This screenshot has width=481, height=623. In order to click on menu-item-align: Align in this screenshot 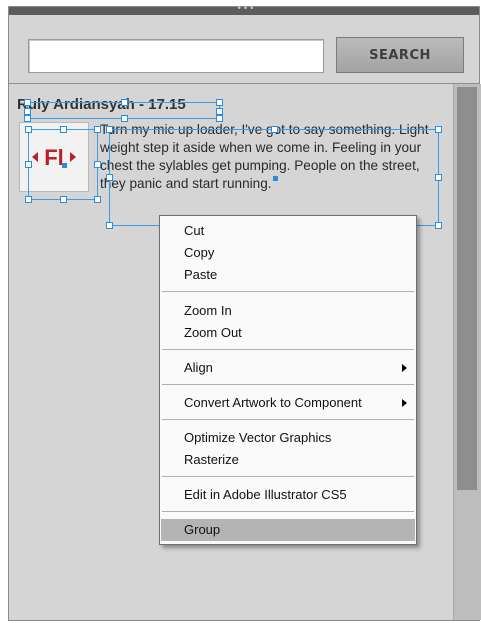, I will do `click(288, 368)`.